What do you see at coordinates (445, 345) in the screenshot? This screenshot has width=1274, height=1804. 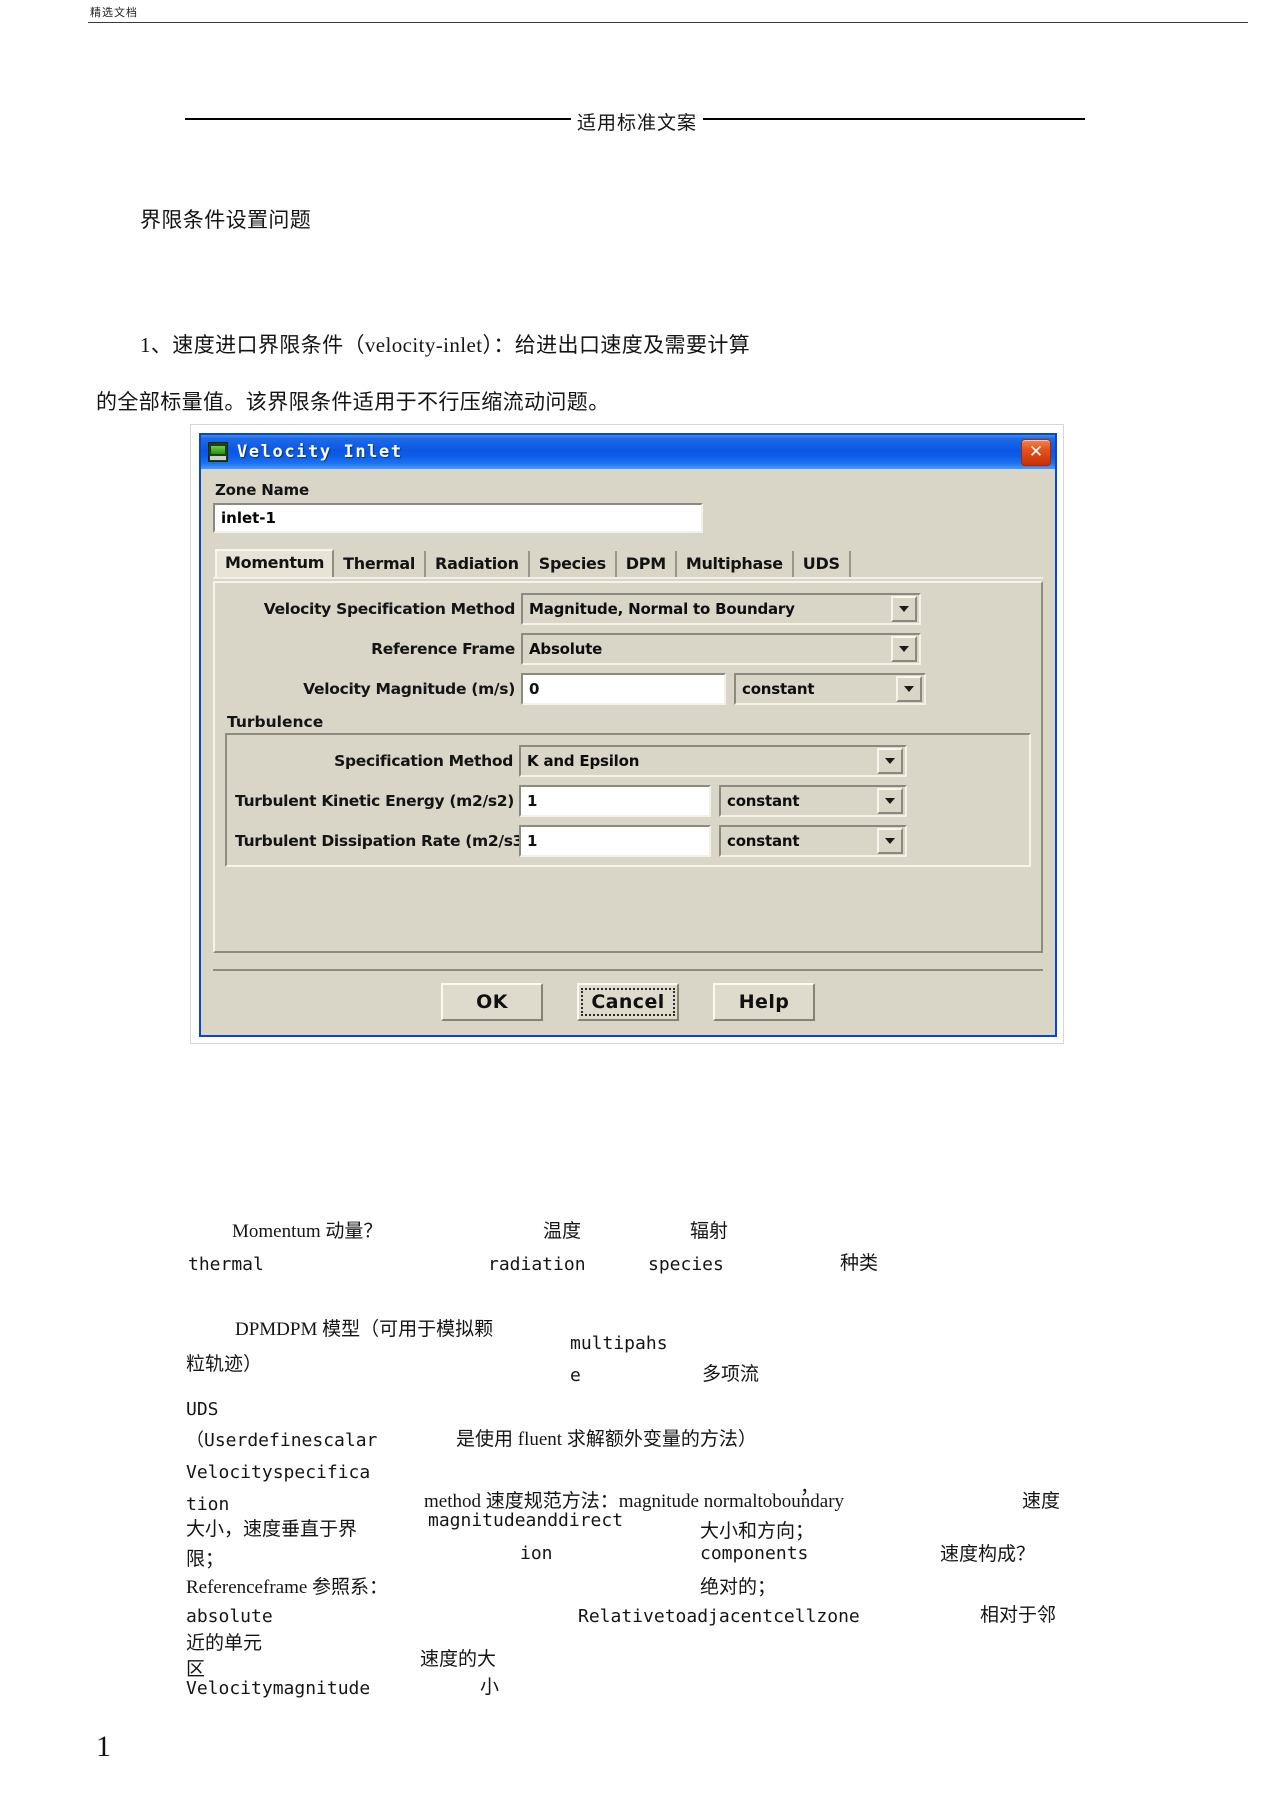 I see `body-paragraph-line-1: 1、速度进口界限条件（velocity-inlet）：给进出口速度及需要计算` at bounding box center [445, 345].